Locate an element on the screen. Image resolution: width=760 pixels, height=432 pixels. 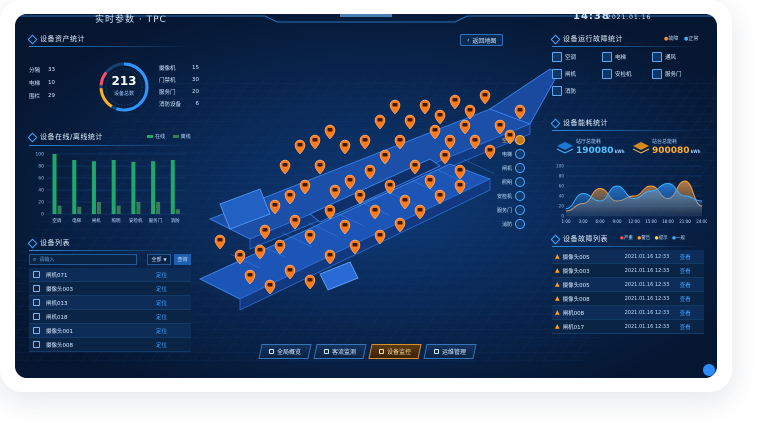
device-row: 摄像头003 定位 is located at coordinates (110, 289).